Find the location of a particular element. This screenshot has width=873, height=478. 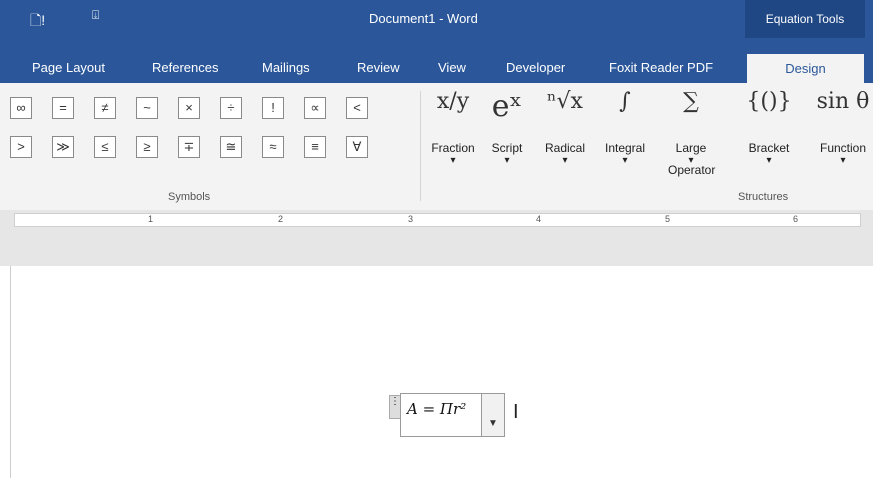

symbol-button: ≤ is located at coordinates (105, 147).